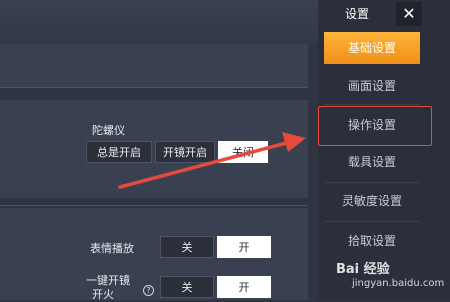 This screenshot has width=450, height=302. Describe the element at coordinates (398, 283) in the screenshot. I see `watermark-url: jingyan.baidu.com` at that location.